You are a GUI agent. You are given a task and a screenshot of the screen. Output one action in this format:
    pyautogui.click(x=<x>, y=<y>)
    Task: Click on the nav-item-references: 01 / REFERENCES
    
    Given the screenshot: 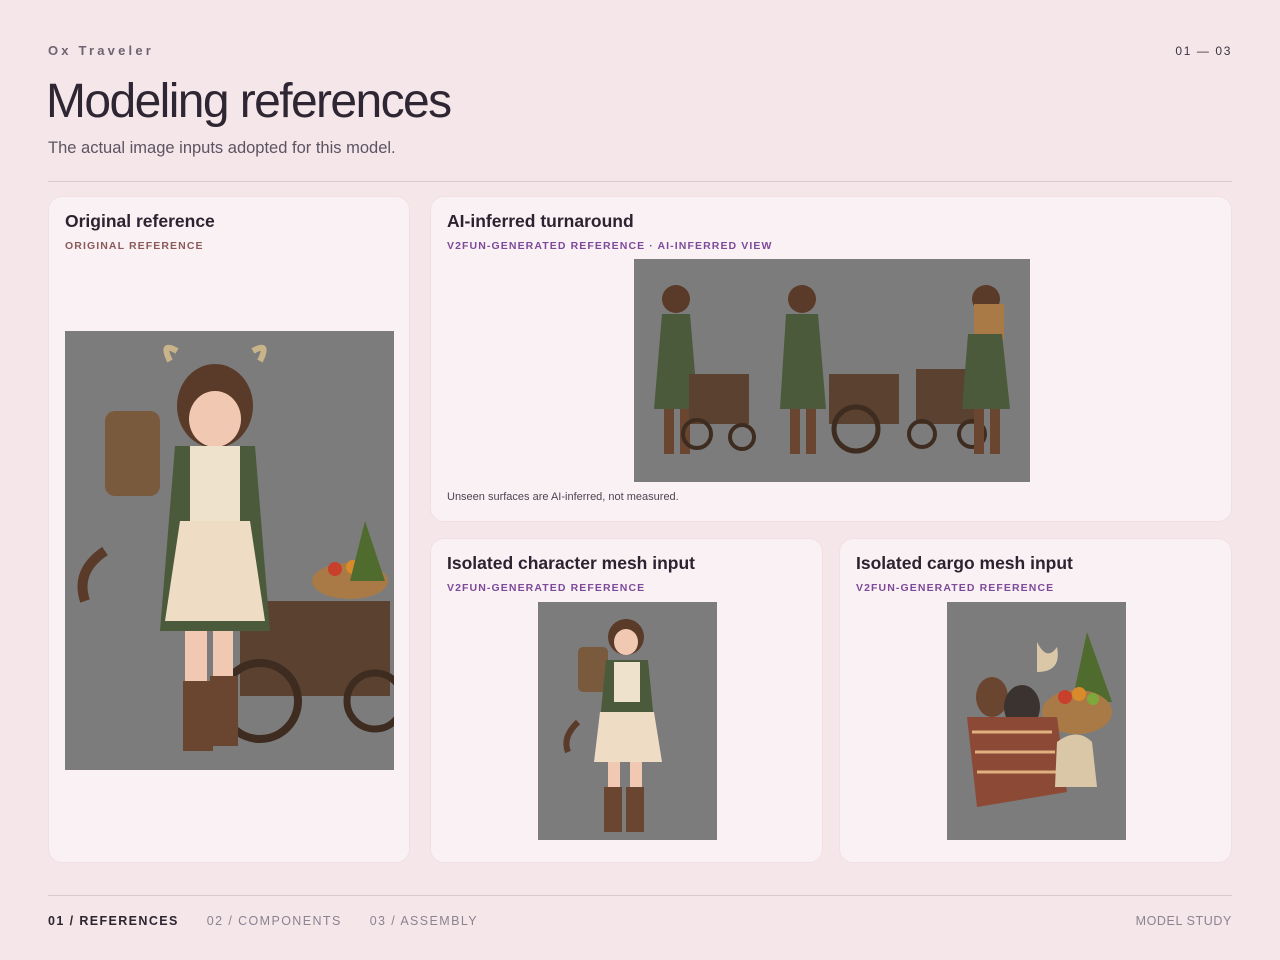 What is the action you would take?
    pyautogui.click(x=113, y=921)
    